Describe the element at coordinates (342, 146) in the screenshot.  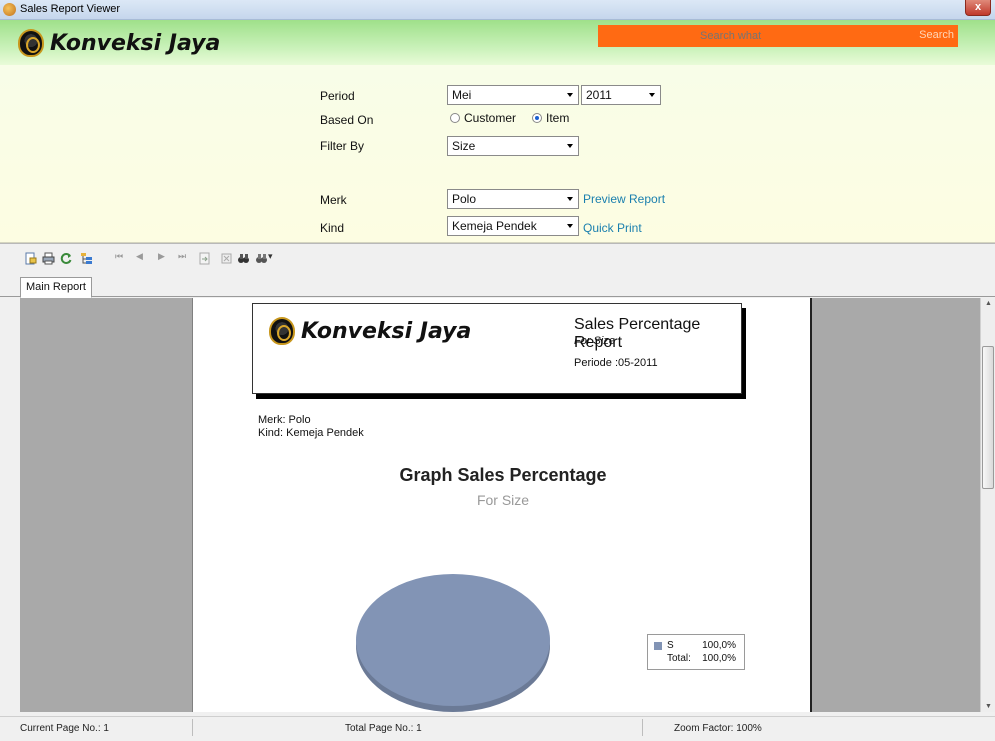
I see `filter-by-label: Filter By` at that location.